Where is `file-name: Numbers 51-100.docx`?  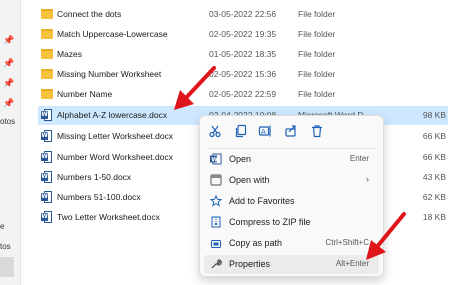
file-name: Numbers 51-100.docx is located at coordinates (99, 197).